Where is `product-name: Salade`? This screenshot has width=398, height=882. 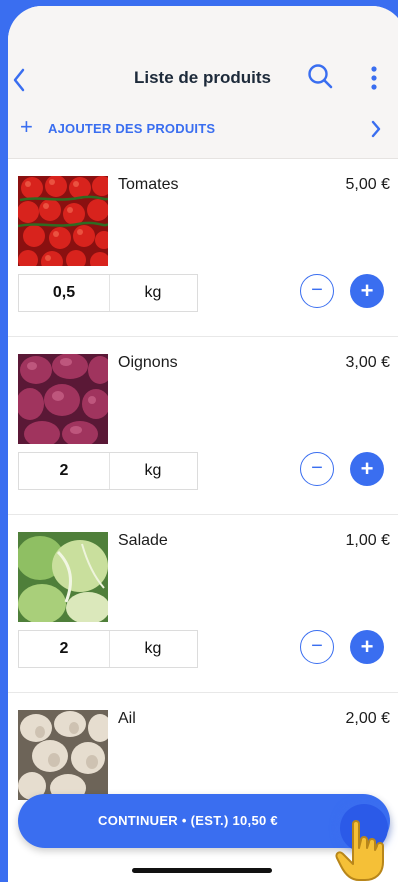
product-name: Salade is located at coordinates (143, 540).